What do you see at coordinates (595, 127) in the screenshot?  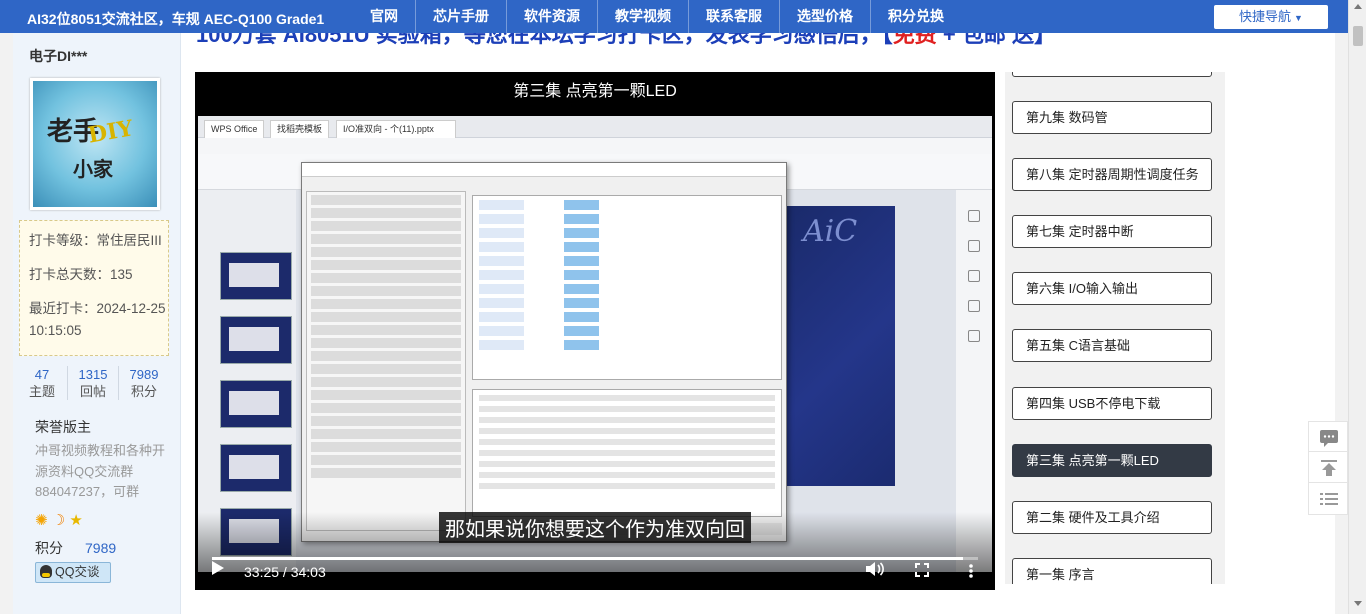 I see `screen-tabs: WPS Office 找稻壳模板 I/O准双向 - 个(11).pptx` at bounding box center [595, 127].